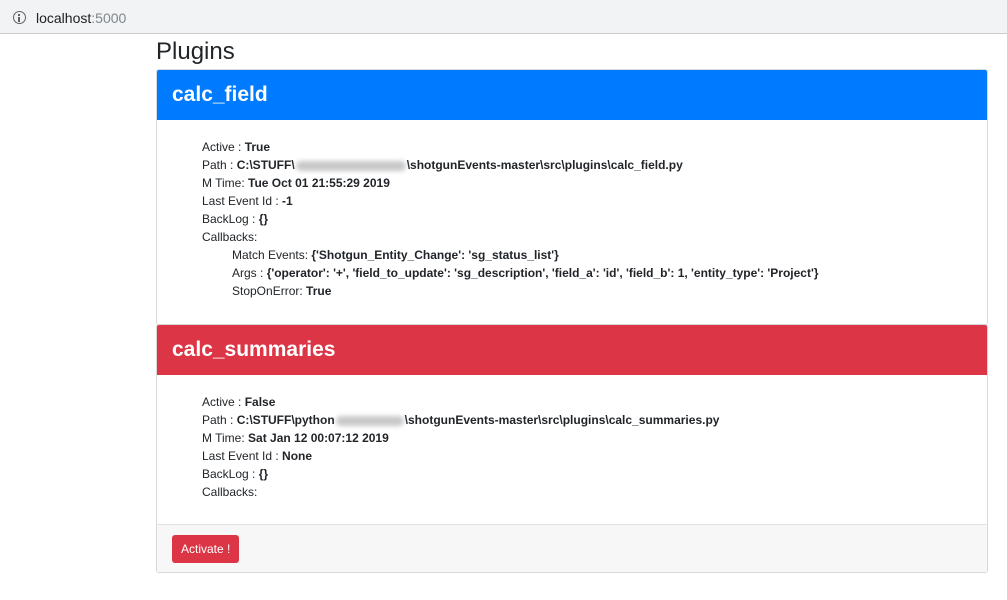 The width and height of the screenshot is (1007, 600). I want to click on active-value: True, so click(257, 147).